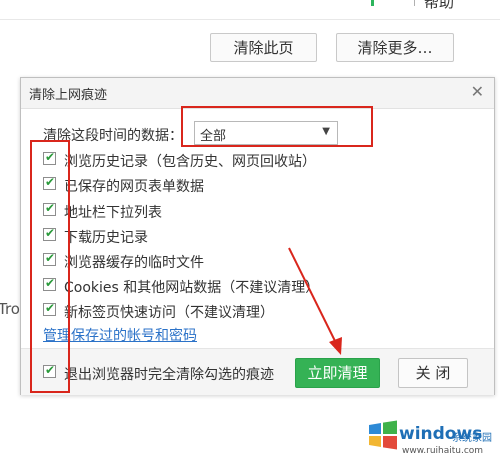 The height and width of the screenshot is (458, 500). Describe the element at coordinates (134, 187) in the screenshot. I see `option-label: 已保存的网页表单数据` at that location.